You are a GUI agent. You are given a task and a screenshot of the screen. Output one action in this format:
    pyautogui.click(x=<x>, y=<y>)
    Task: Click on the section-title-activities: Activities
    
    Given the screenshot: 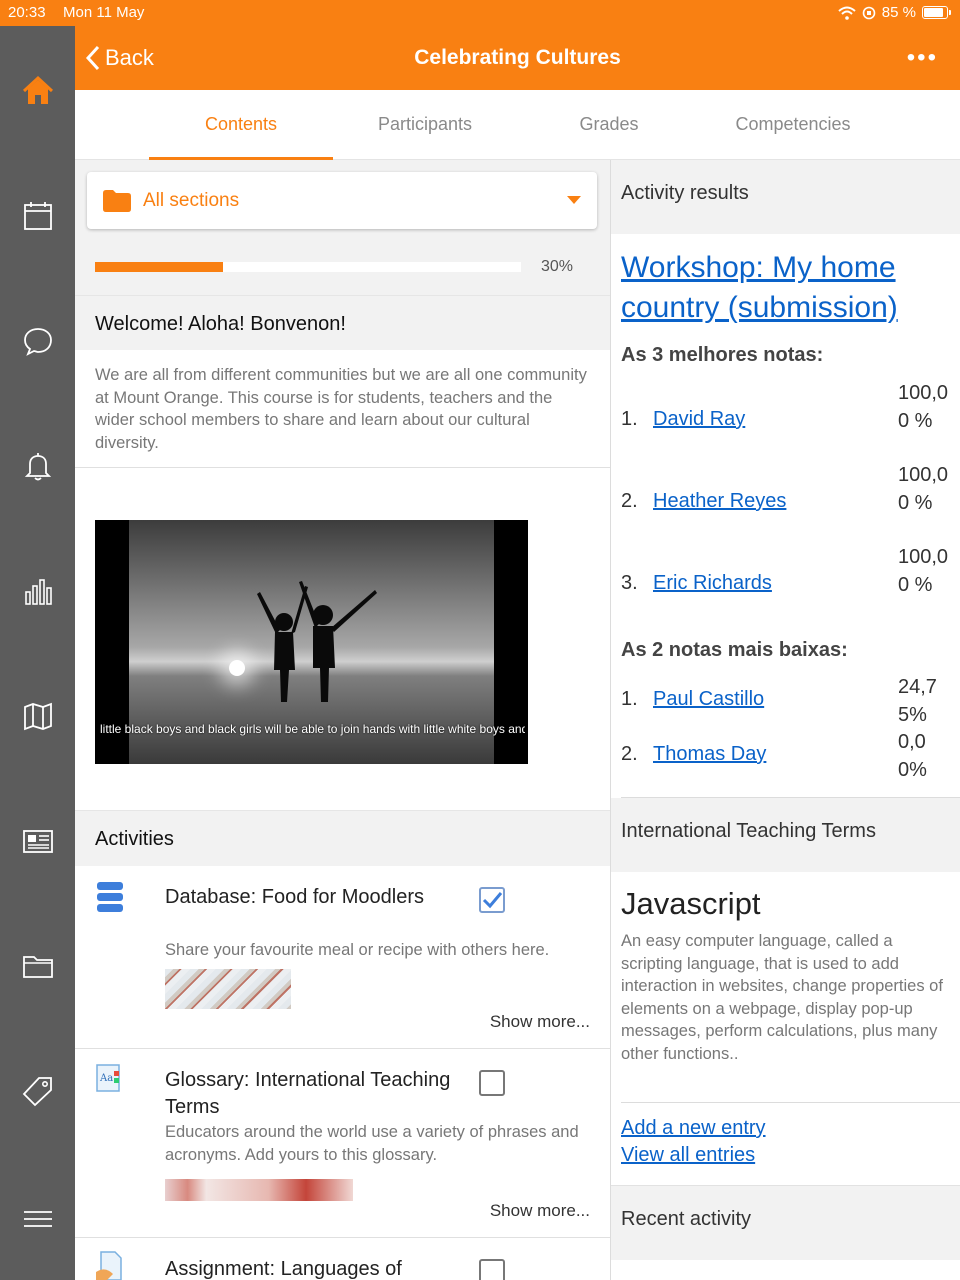 What is the action you would take?
    pyautogui.click(x=342, y=838)
    